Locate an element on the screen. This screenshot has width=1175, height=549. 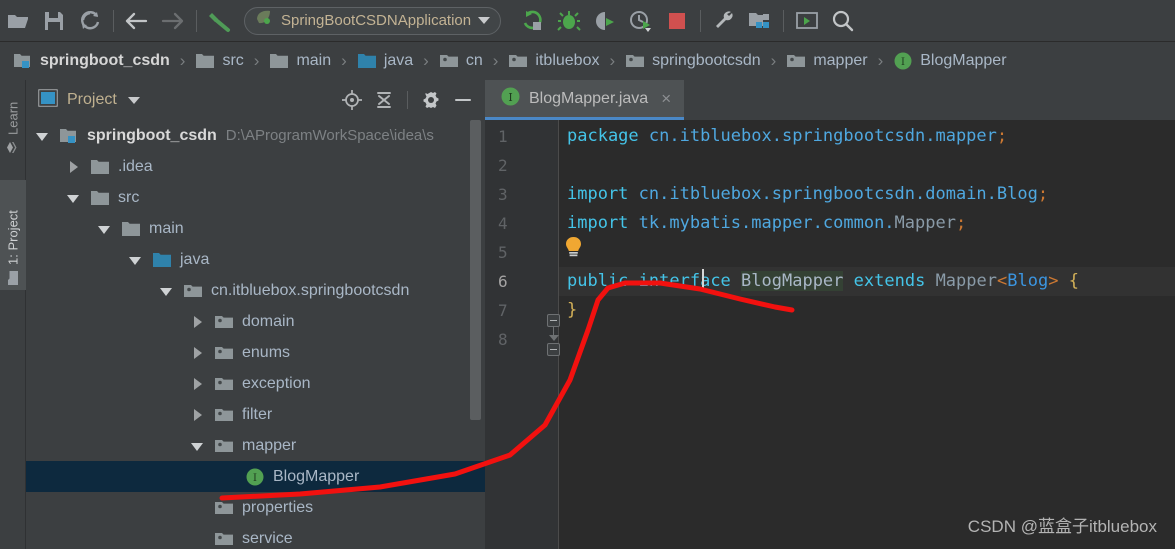
gutter-line-number: 5 is located at coordinates (521, 252).